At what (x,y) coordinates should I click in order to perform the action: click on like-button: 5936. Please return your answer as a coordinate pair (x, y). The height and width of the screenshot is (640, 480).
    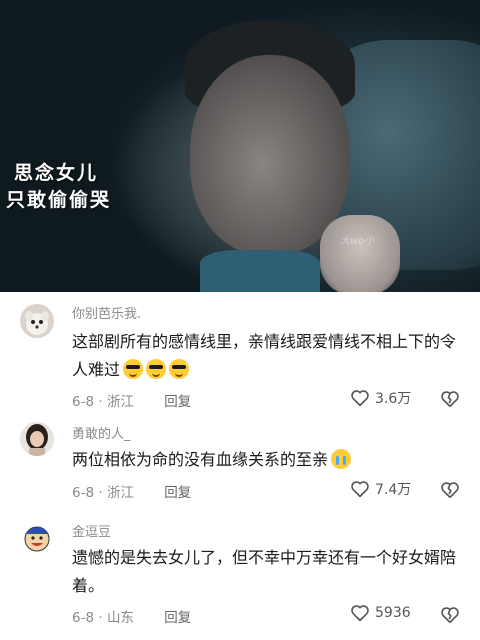
    Looking at the image, I should click on (380, 613).